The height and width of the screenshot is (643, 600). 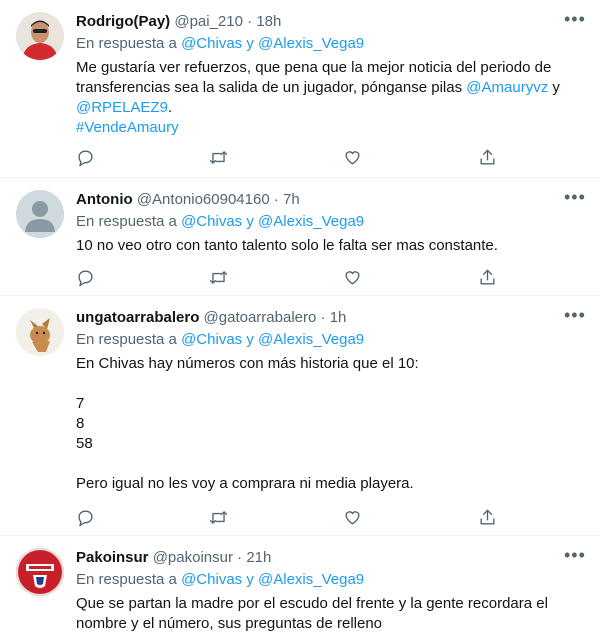 I want to click on author-handle: @gatoarrabalero, so click(x=260, y=317).